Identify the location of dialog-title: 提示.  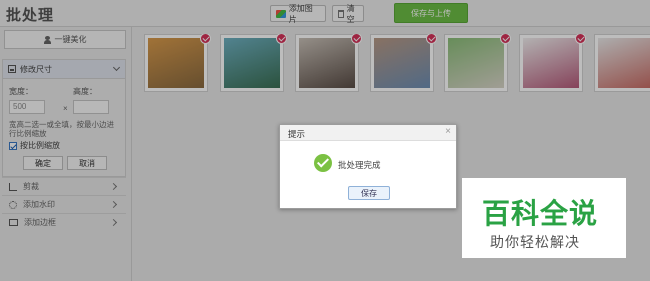
(297, 134).